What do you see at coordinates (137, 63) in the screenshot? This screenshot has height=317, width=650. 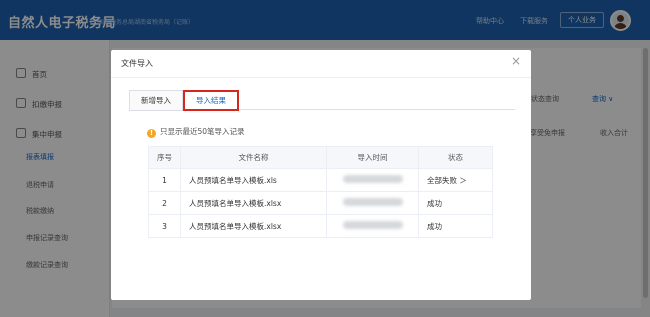 I see `dialog-title: 文件导入` at bounding box center [137, 63].